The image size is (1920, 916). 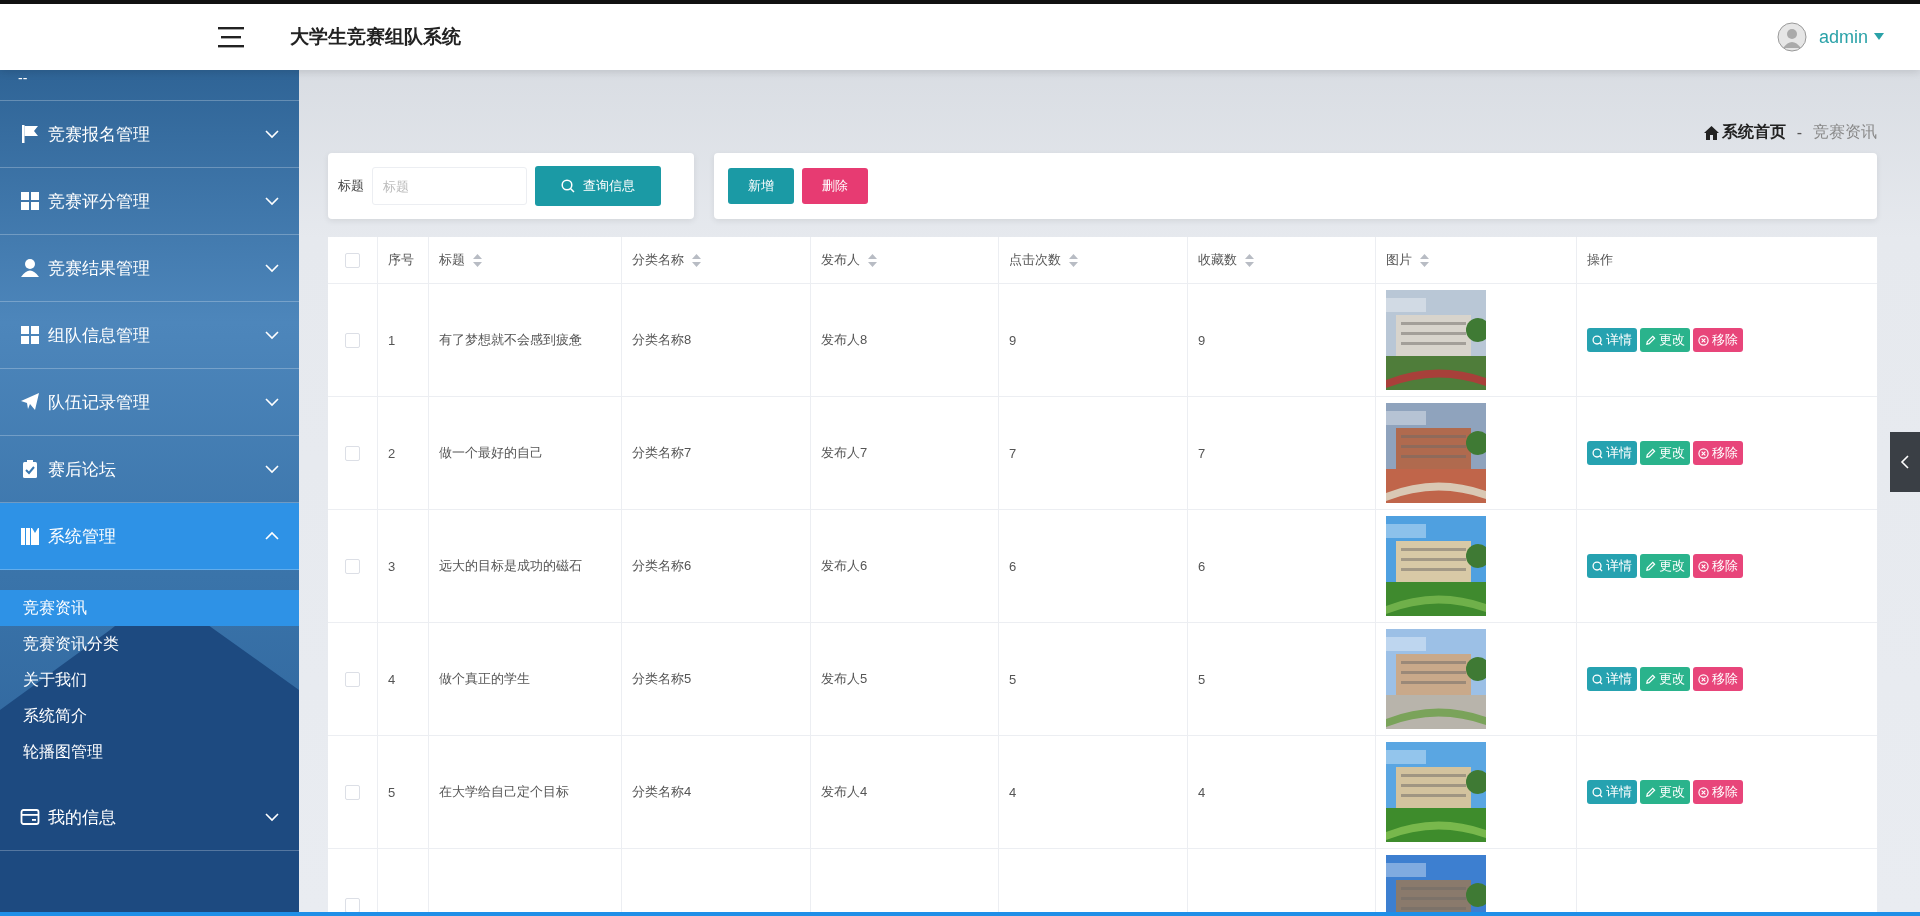 What do you see at coordinates (452, 260) in the screenshot?
I see `column-header: 标题` at bounding box center [452, 260].